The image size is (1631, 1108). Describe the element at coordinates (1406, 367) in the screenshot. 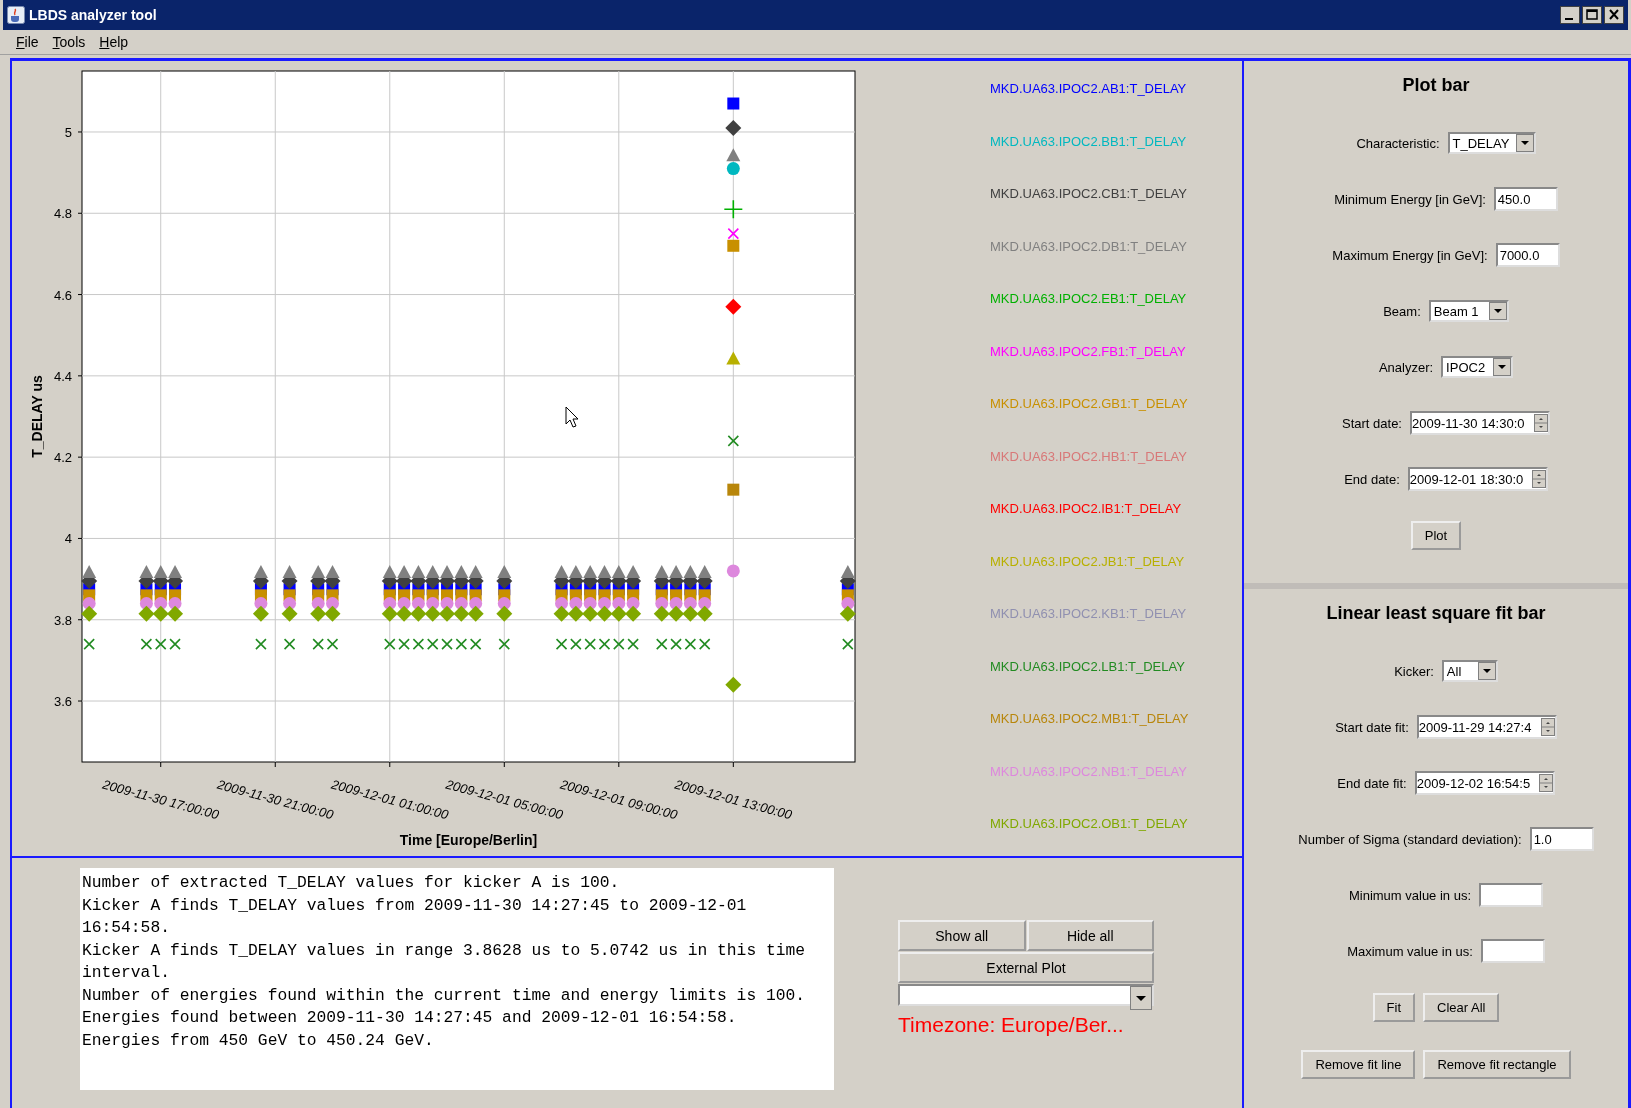

I see `field-label: Analyzer:` at that location.